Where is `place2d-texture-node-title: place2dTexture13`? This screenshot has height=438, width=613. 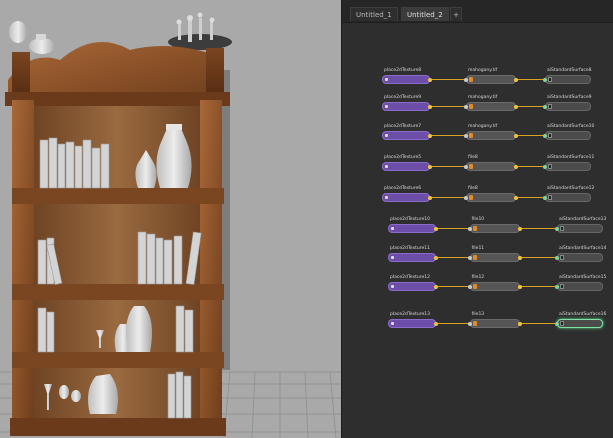 place2d-texture-node-title: place2dTexture13 is located at coordinates (410, 314).